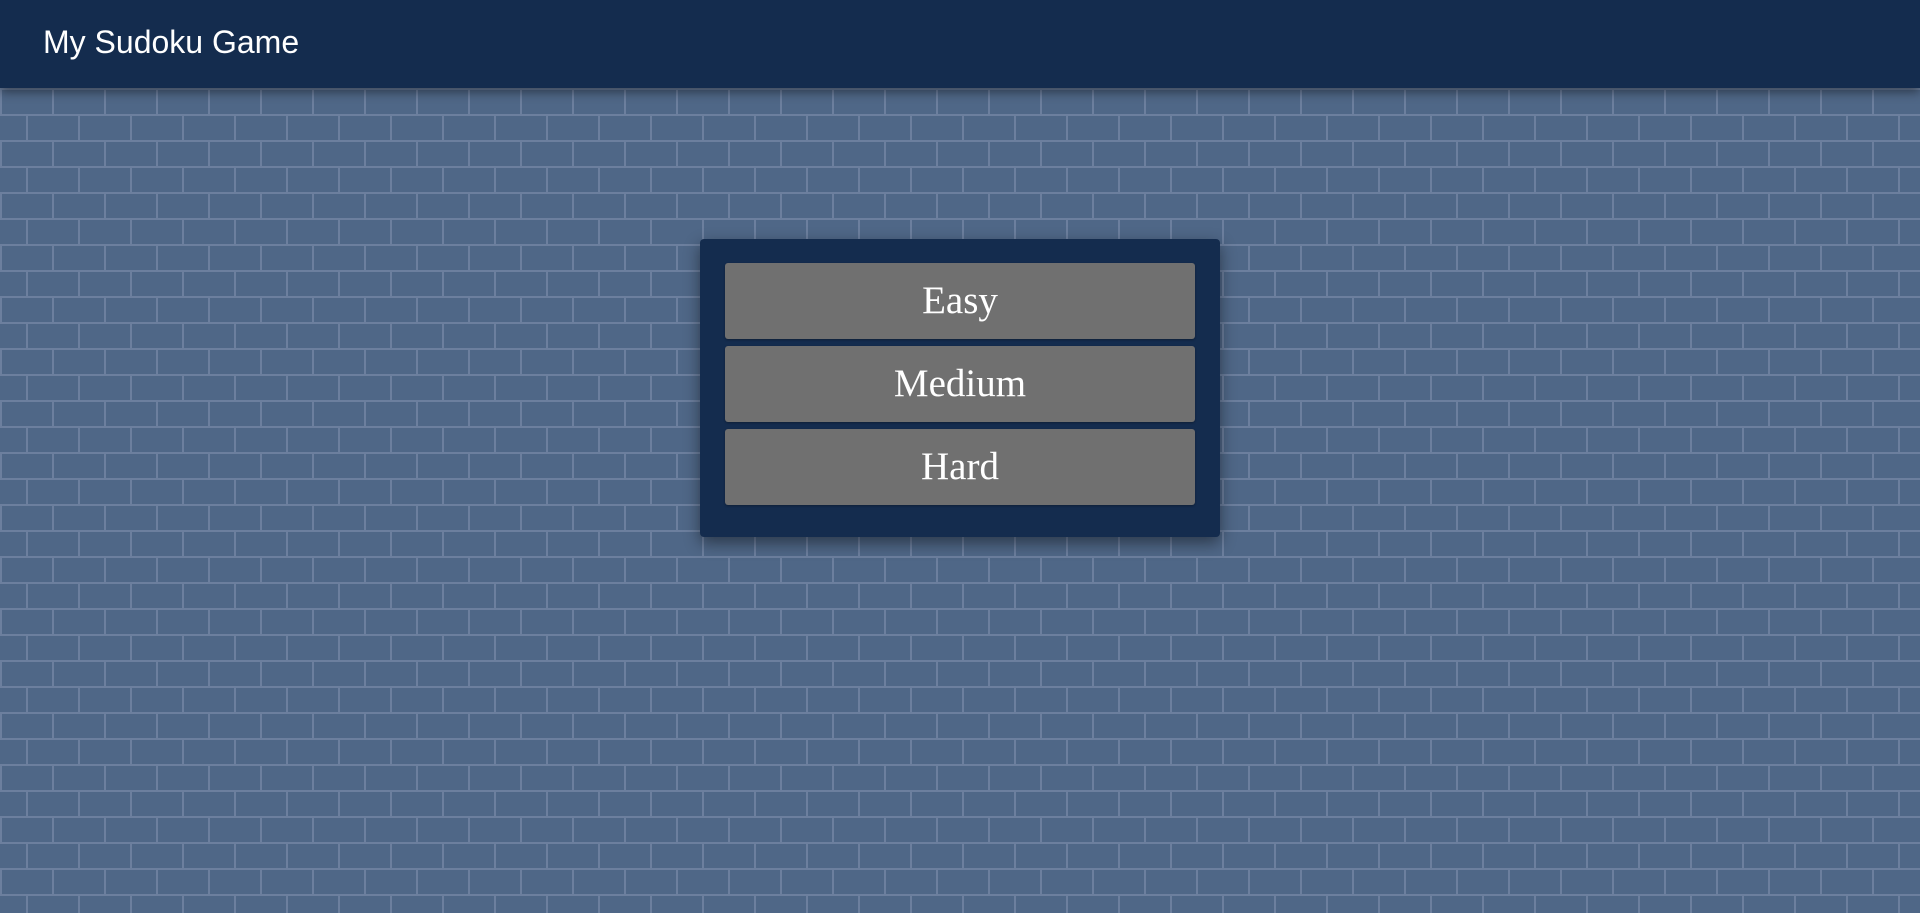  I want to click on medium-button: Medium, so click(960, 384).